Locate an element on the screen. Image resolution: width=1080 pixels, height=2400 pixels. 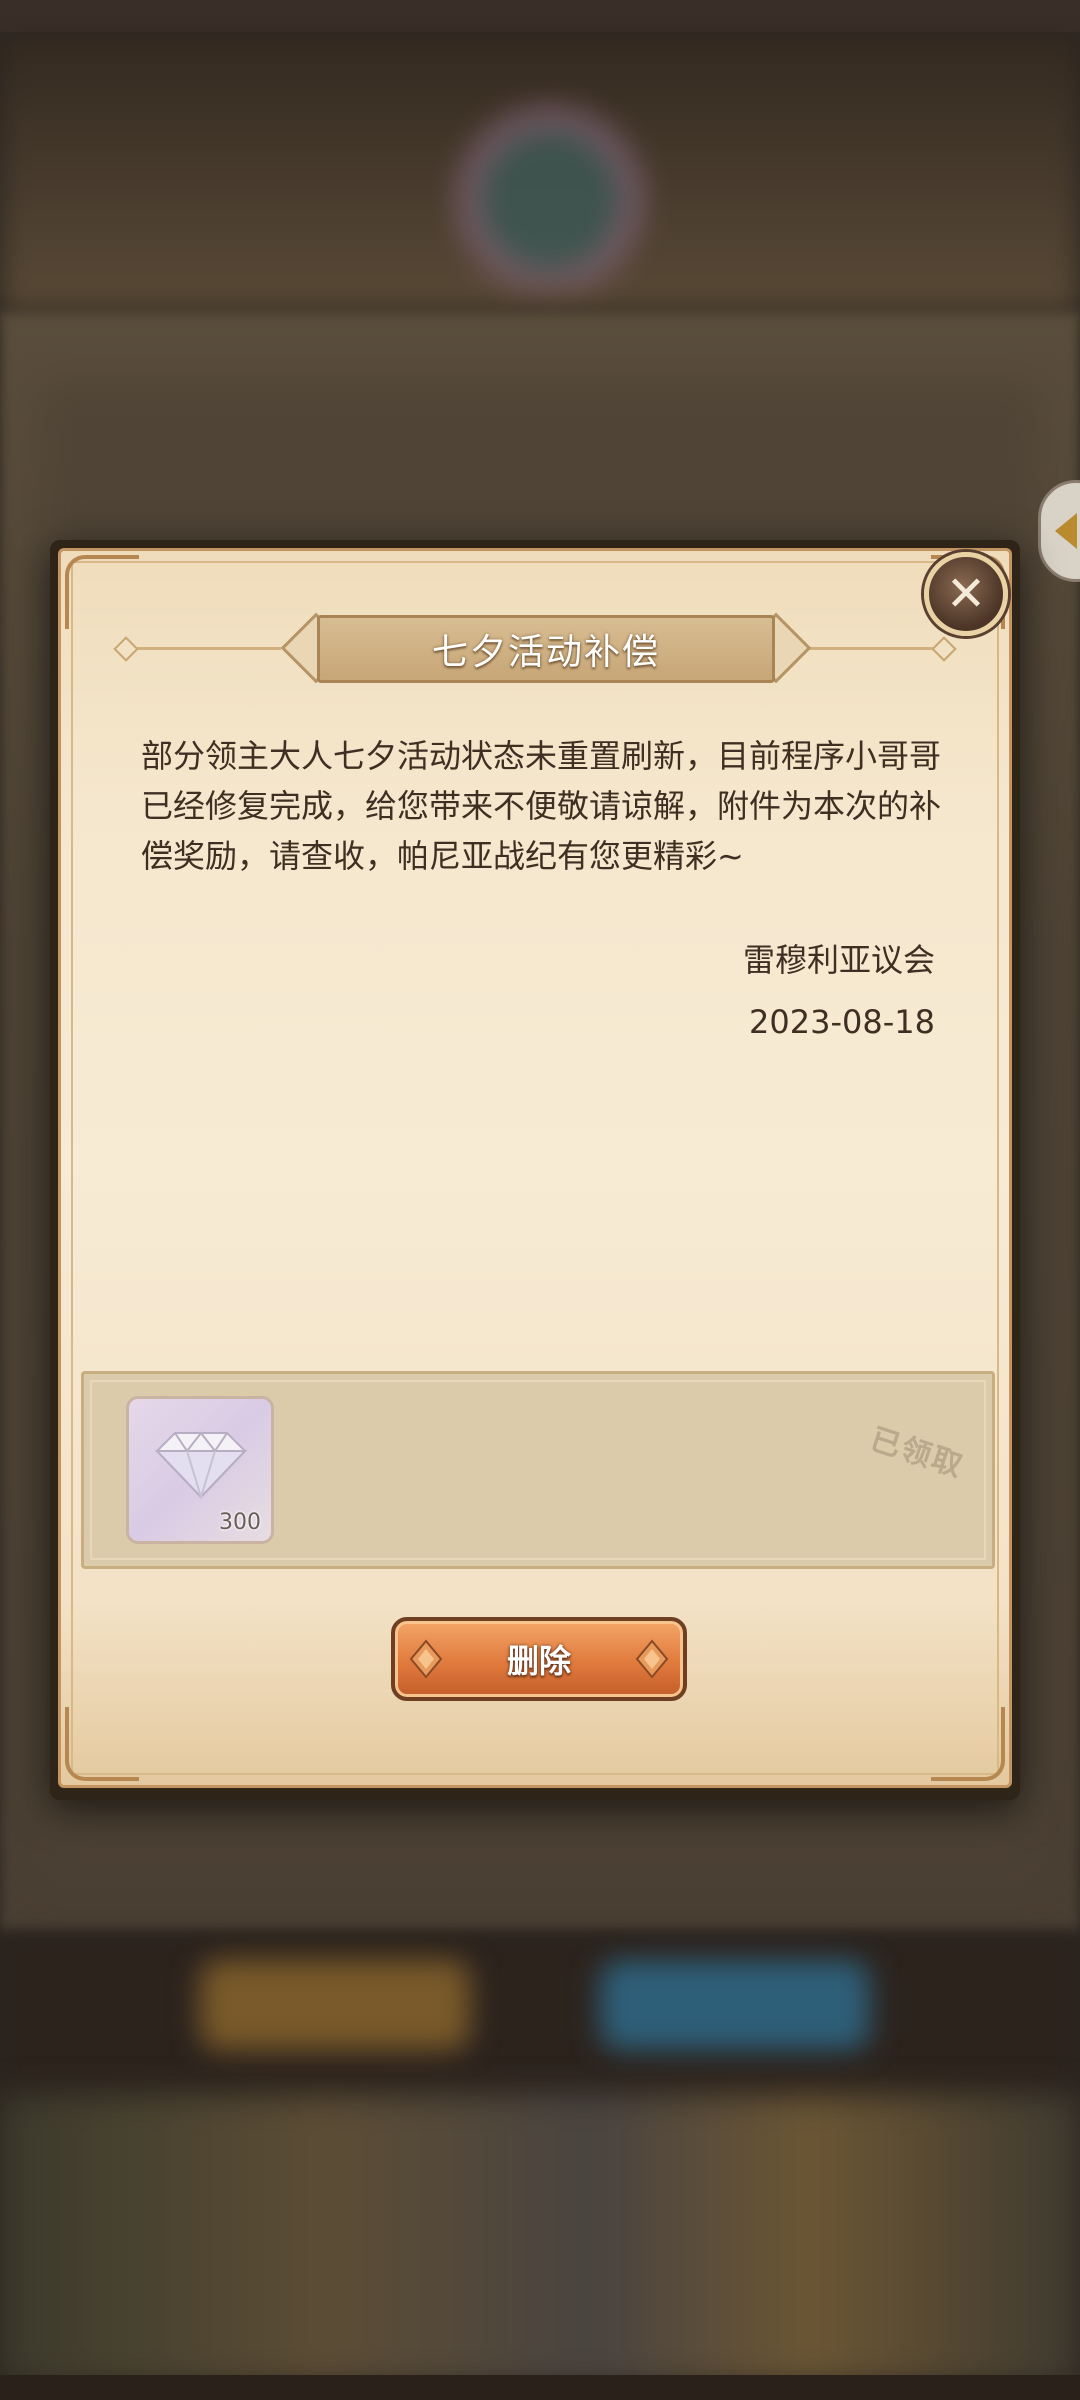
attachment-box: 300 已领取 is located at coordinates (538, 1470).